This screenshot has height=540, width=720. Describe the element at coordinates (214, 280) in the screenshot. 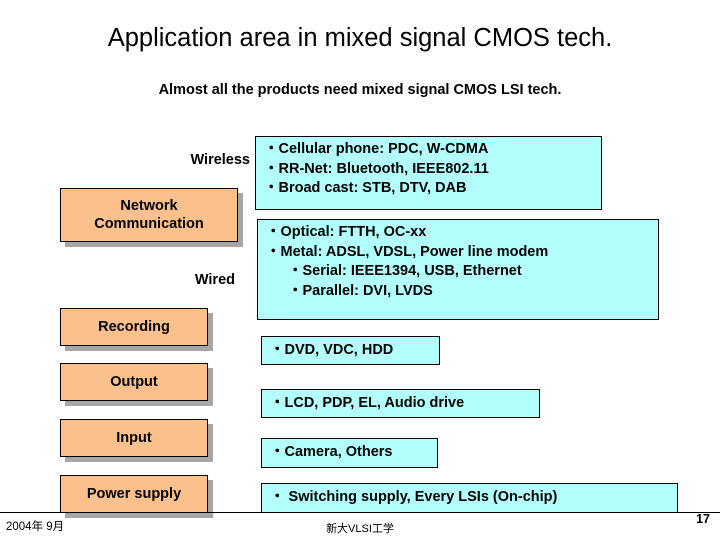

I see `category-label-wired: Wired` at that location.